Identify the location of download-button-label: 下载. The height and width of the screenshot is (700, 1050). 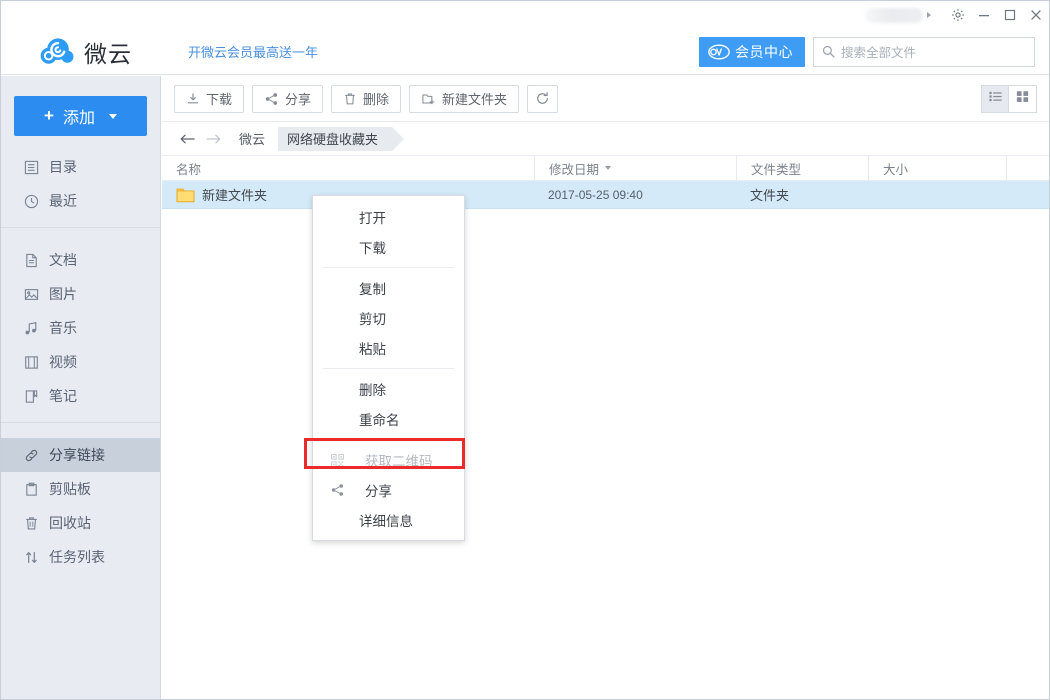
(219, 99).